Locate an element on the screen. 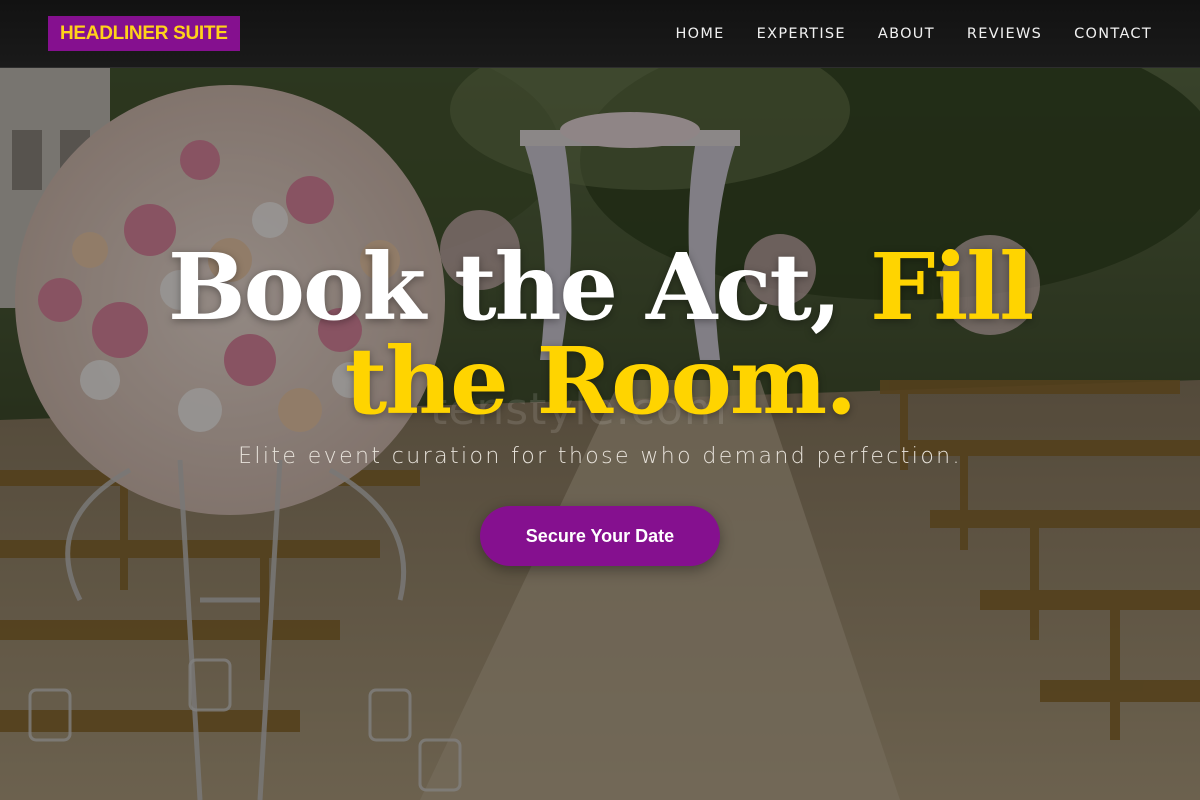 Image resolution: width=1200 pixels, height=800 pixels. nav-item-about: ABOUT is located at coordinates (906, 34).